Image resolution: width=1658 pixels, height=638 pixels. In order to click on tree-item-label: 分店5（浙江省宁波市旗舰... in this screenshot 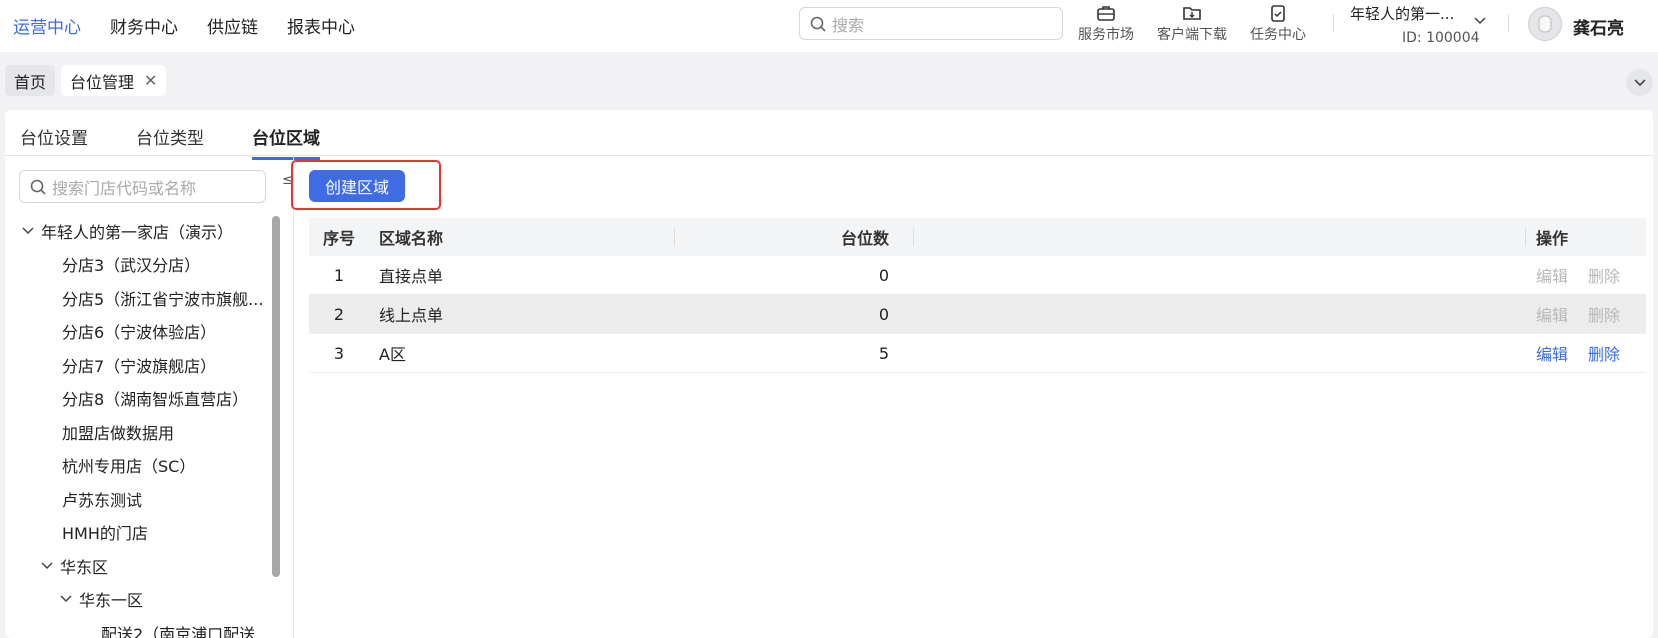, I will do `click(163, 299)`.